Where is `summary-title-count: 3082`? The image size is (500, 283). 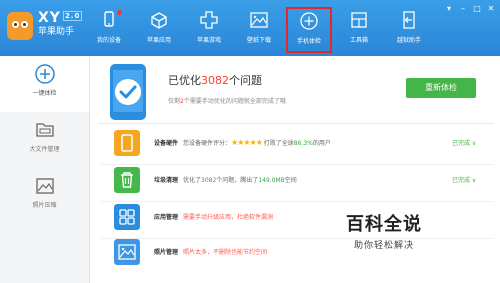 summary-title-count: 3082 is located at coordinates (215, 80).